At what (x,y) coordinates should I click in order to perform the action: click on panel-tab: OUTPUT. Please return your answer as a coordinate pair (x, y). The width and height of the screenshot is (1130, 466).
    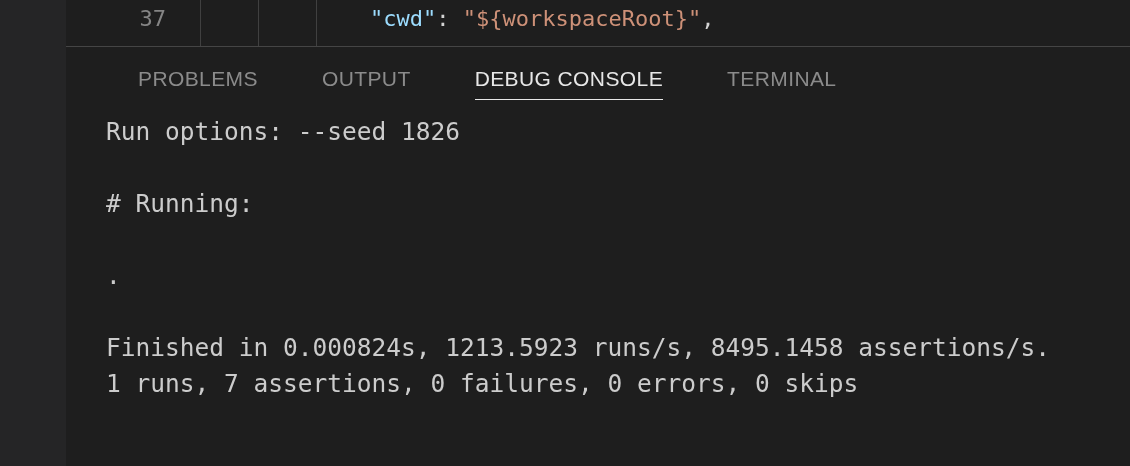
    Looking at the image, I should click on (366, 81).